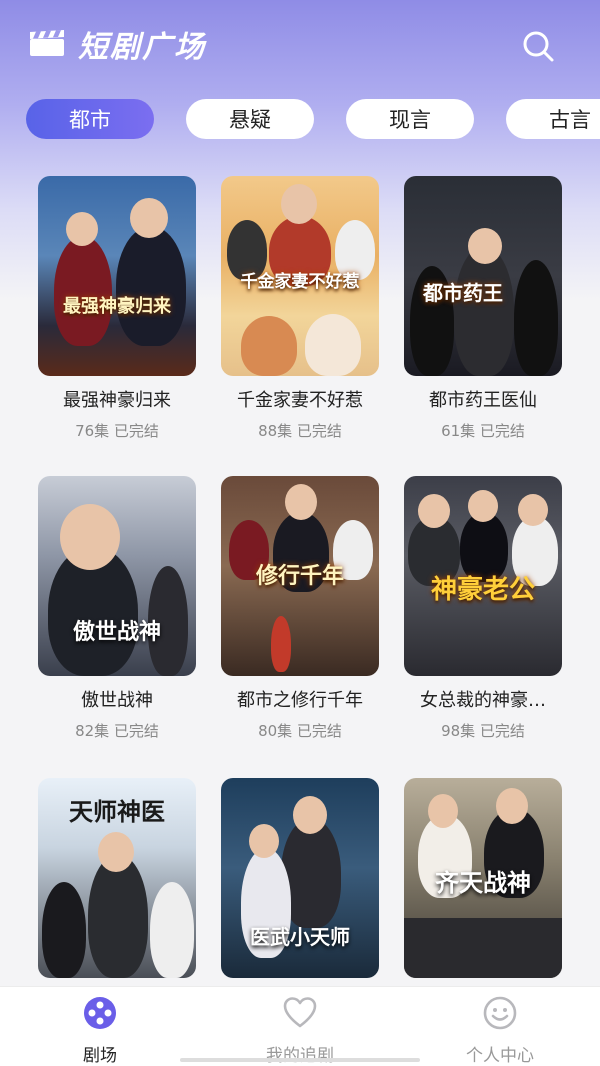 Image resolution: width=600 pixels, height=1066 pixels. Describe the element at coordinates (117, 400) in the screenshot. I see `drama-title: 最强神豪归来` at that location.